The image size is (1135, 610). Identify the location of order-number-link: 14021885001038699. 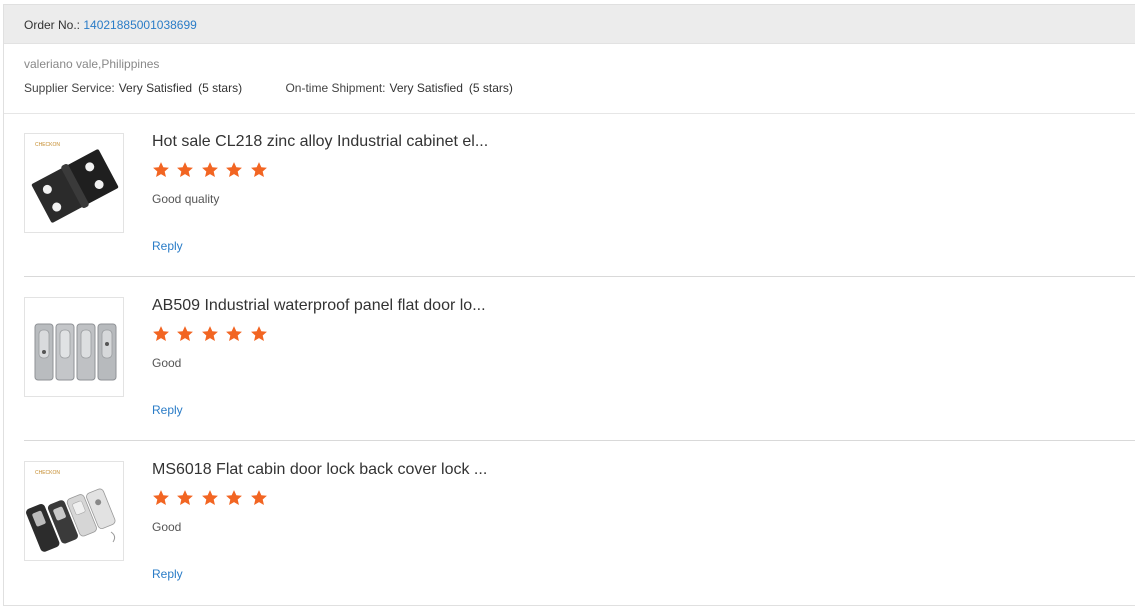
(139, 25).